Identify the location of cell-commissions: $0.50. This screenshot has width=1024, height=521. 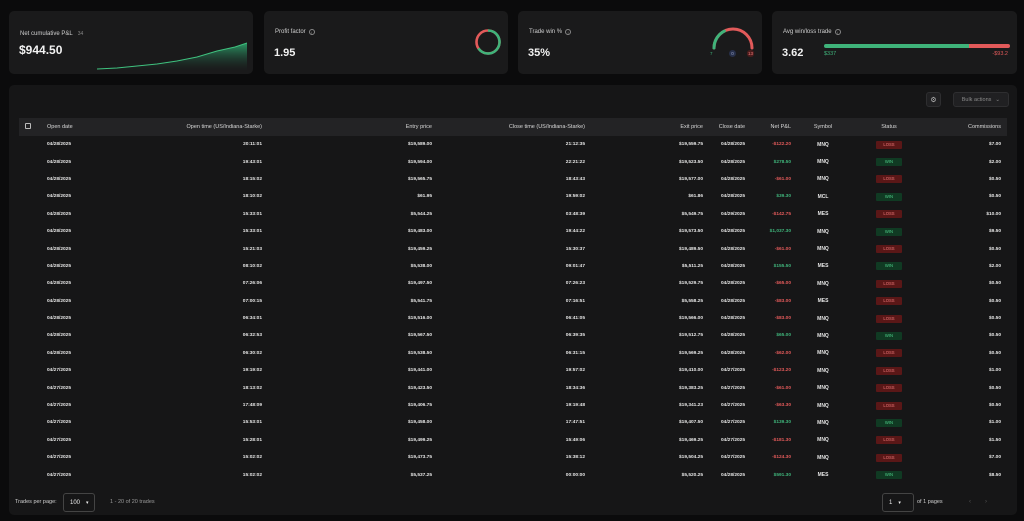
(994, 284).